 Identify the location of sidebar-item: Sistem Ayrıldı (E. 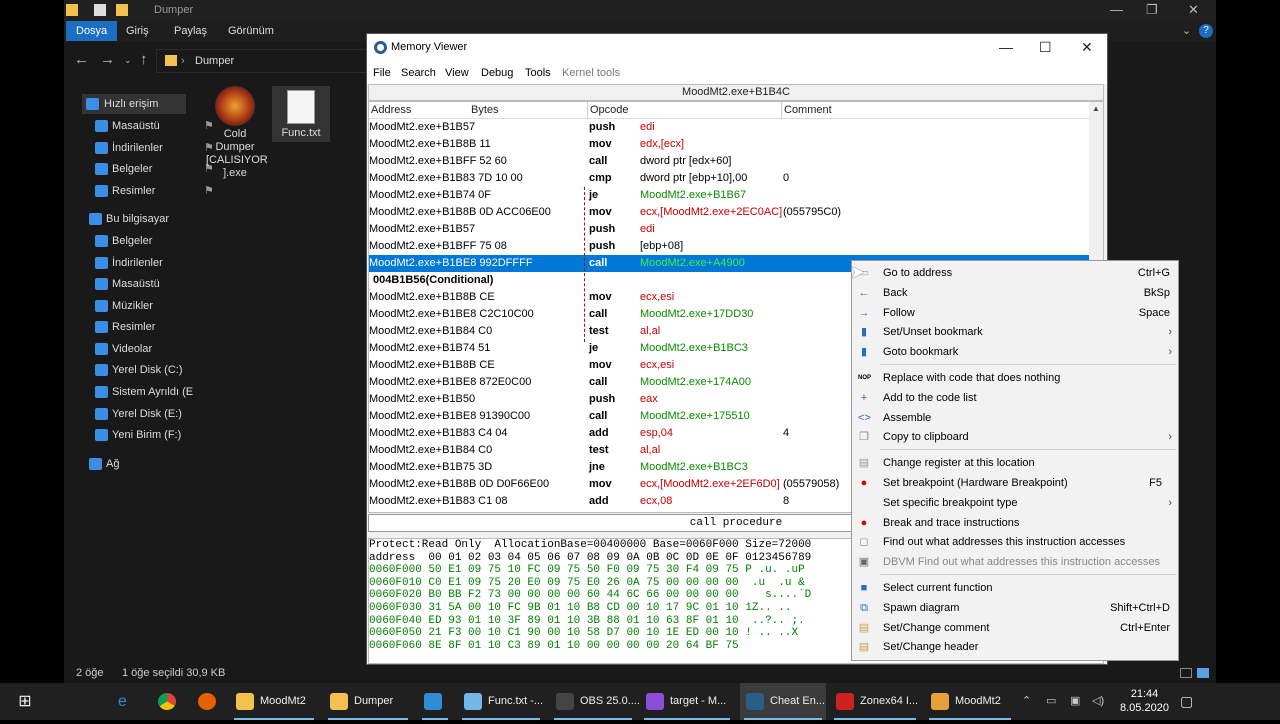
(144, 392).